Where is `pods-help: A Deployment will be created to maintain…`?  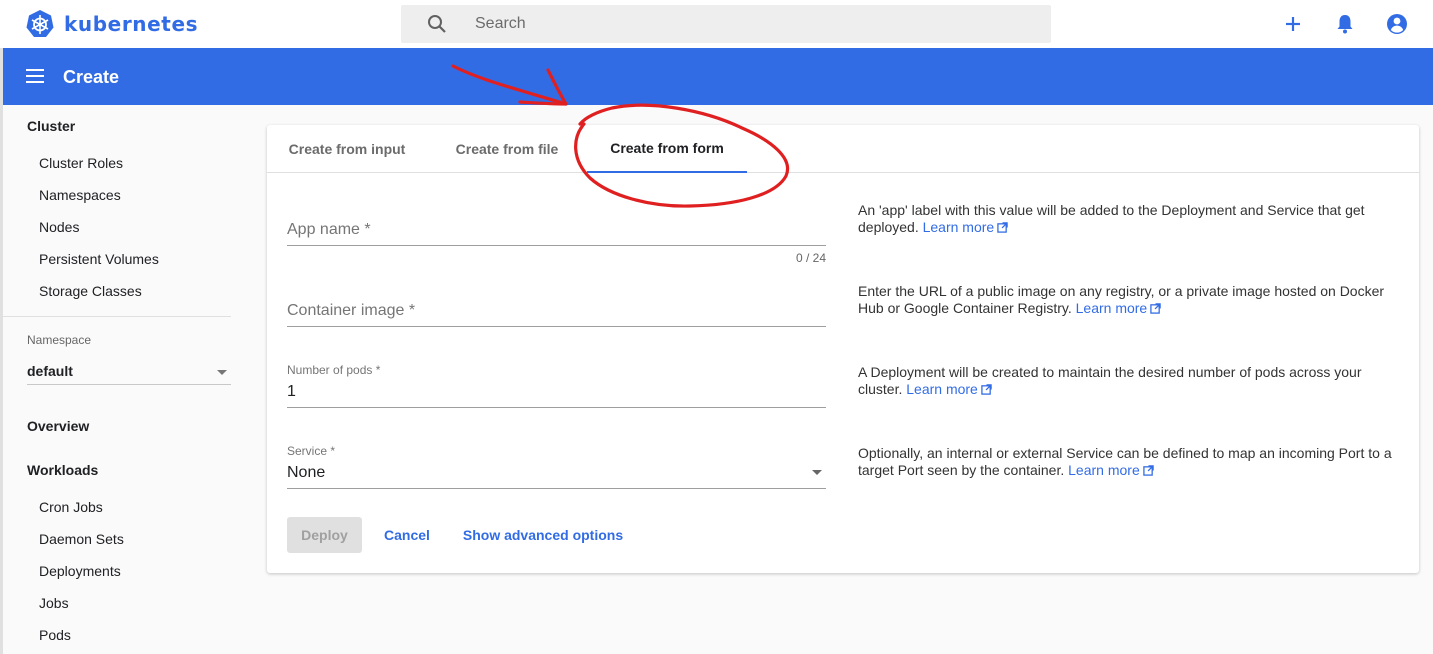
pods-help: A Deployment will be created to maintain… is located at coordinates (1128, 381).